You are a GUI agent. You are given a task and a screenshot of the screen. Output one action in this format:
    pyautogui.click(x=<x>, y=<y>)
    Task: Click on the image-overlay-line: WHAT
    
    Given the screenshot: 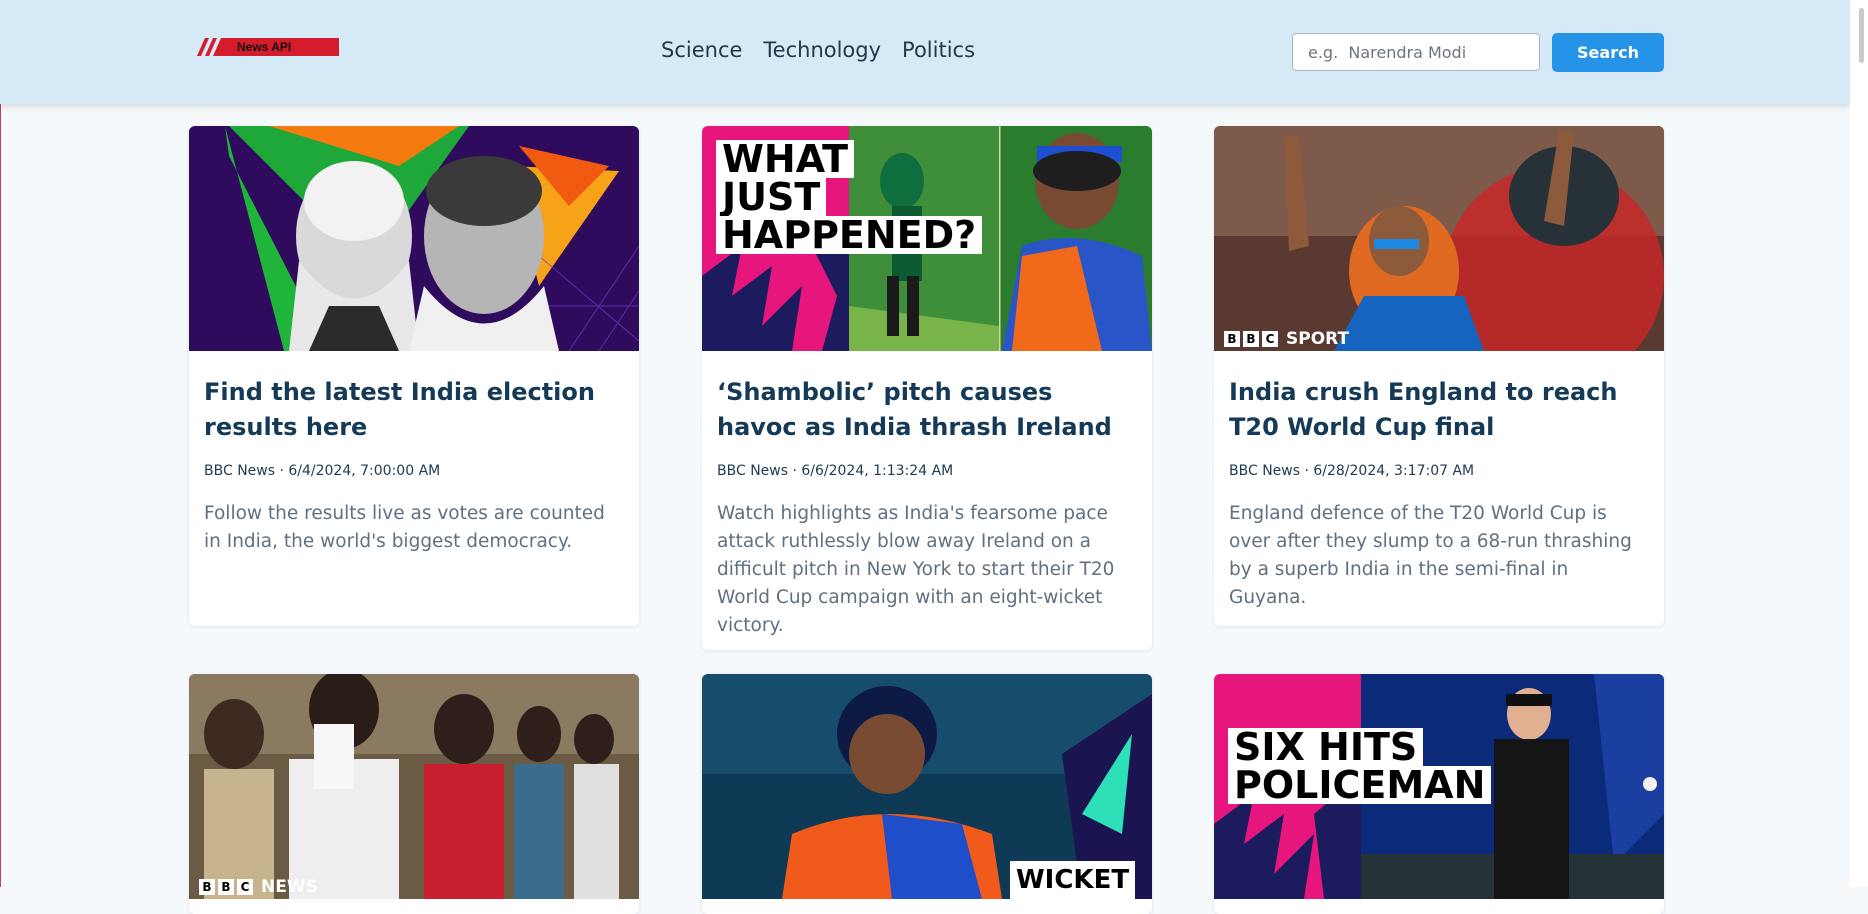 What is the action you would take?
    pyautogui.click(x=785, y=159)
    